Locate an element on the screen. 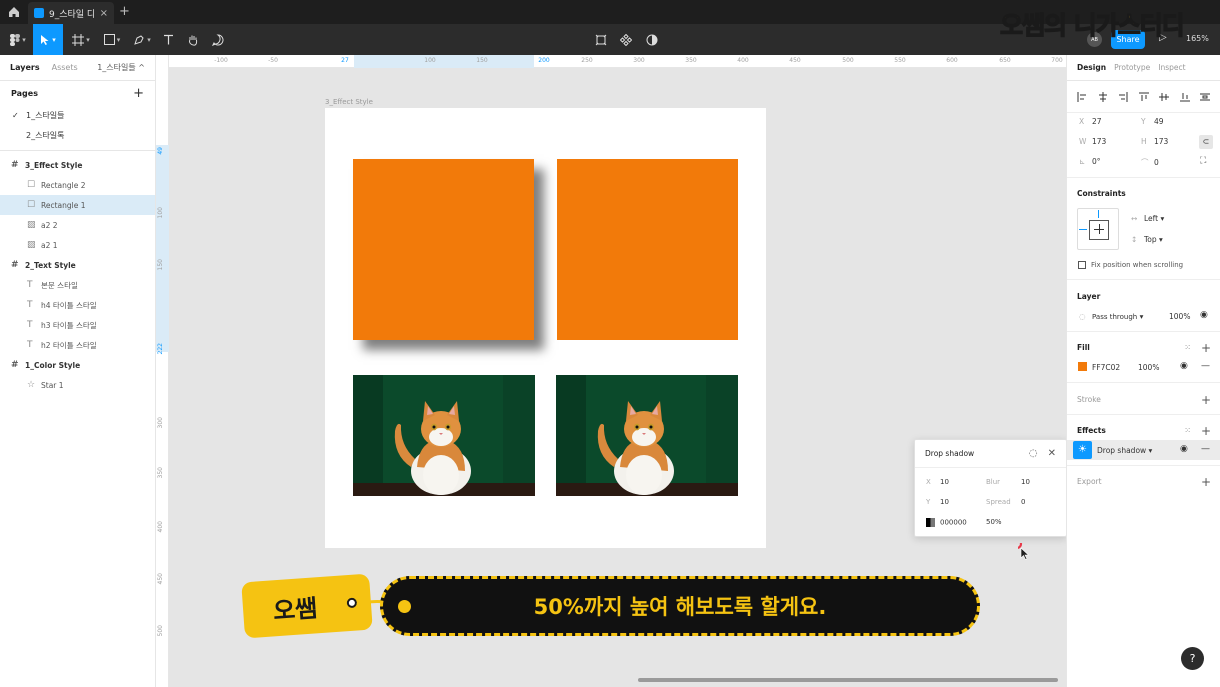 This screenshot has width=1220, height=687. home-icon is located at coordinates (14, 12).